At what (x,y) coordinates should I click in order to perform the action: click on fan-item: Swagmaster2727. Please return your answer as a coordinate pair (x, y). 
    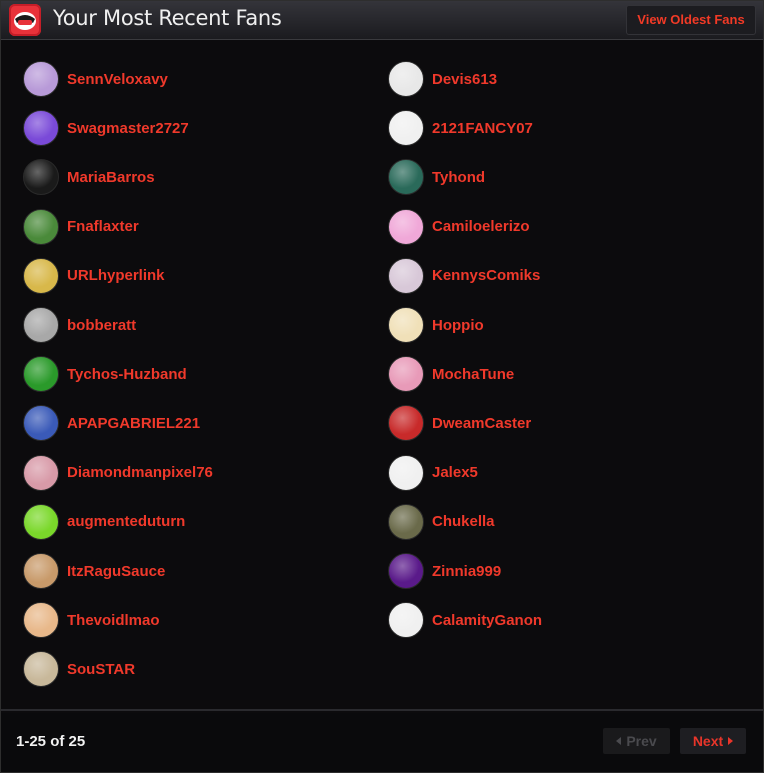
    Looking at the image, I should click on (106, 128).